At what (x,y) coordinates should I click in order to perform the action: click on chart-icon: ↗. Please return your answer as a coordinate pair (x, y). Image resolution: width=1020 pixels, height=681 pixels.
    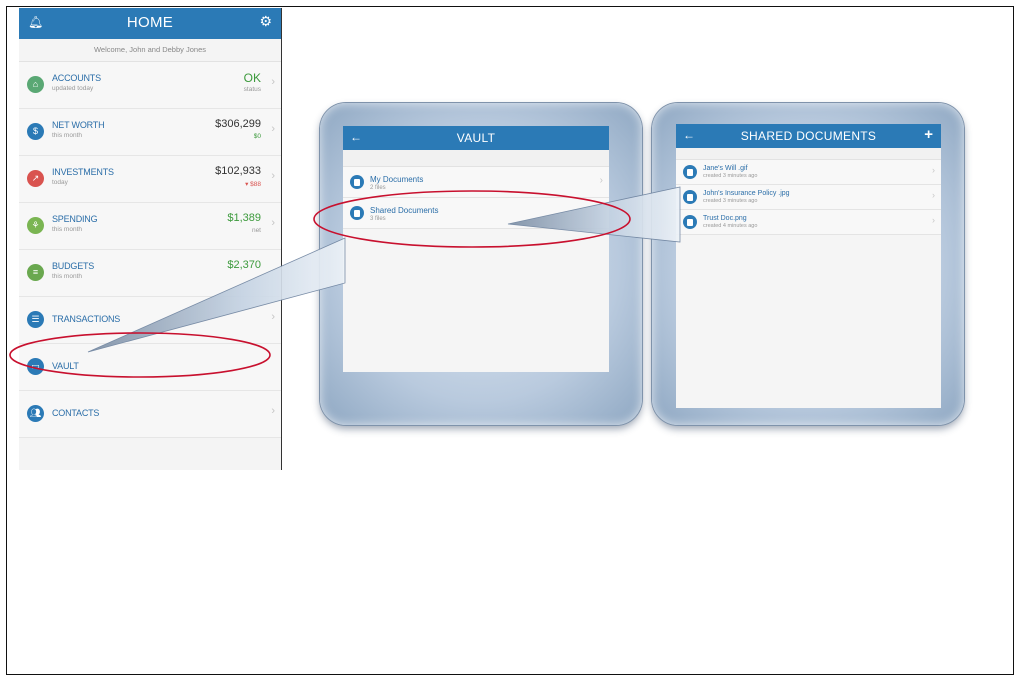
    Looking at the image, I should click on (35, 178).